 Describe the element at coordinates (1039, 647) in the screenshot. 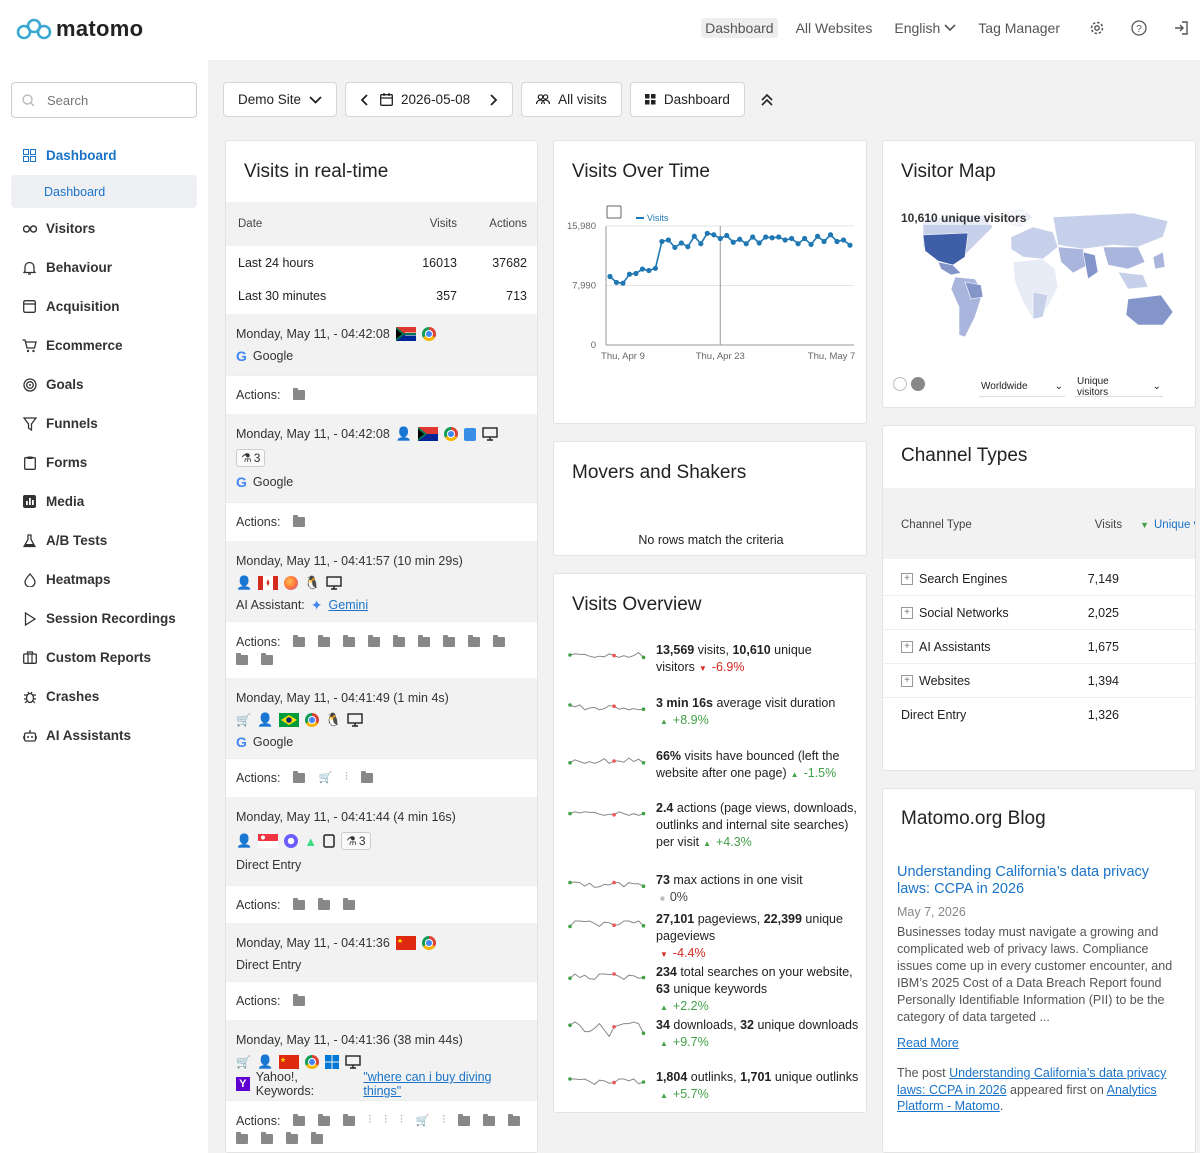

I see `table-row: + AI Assistants 1,675` at that location.